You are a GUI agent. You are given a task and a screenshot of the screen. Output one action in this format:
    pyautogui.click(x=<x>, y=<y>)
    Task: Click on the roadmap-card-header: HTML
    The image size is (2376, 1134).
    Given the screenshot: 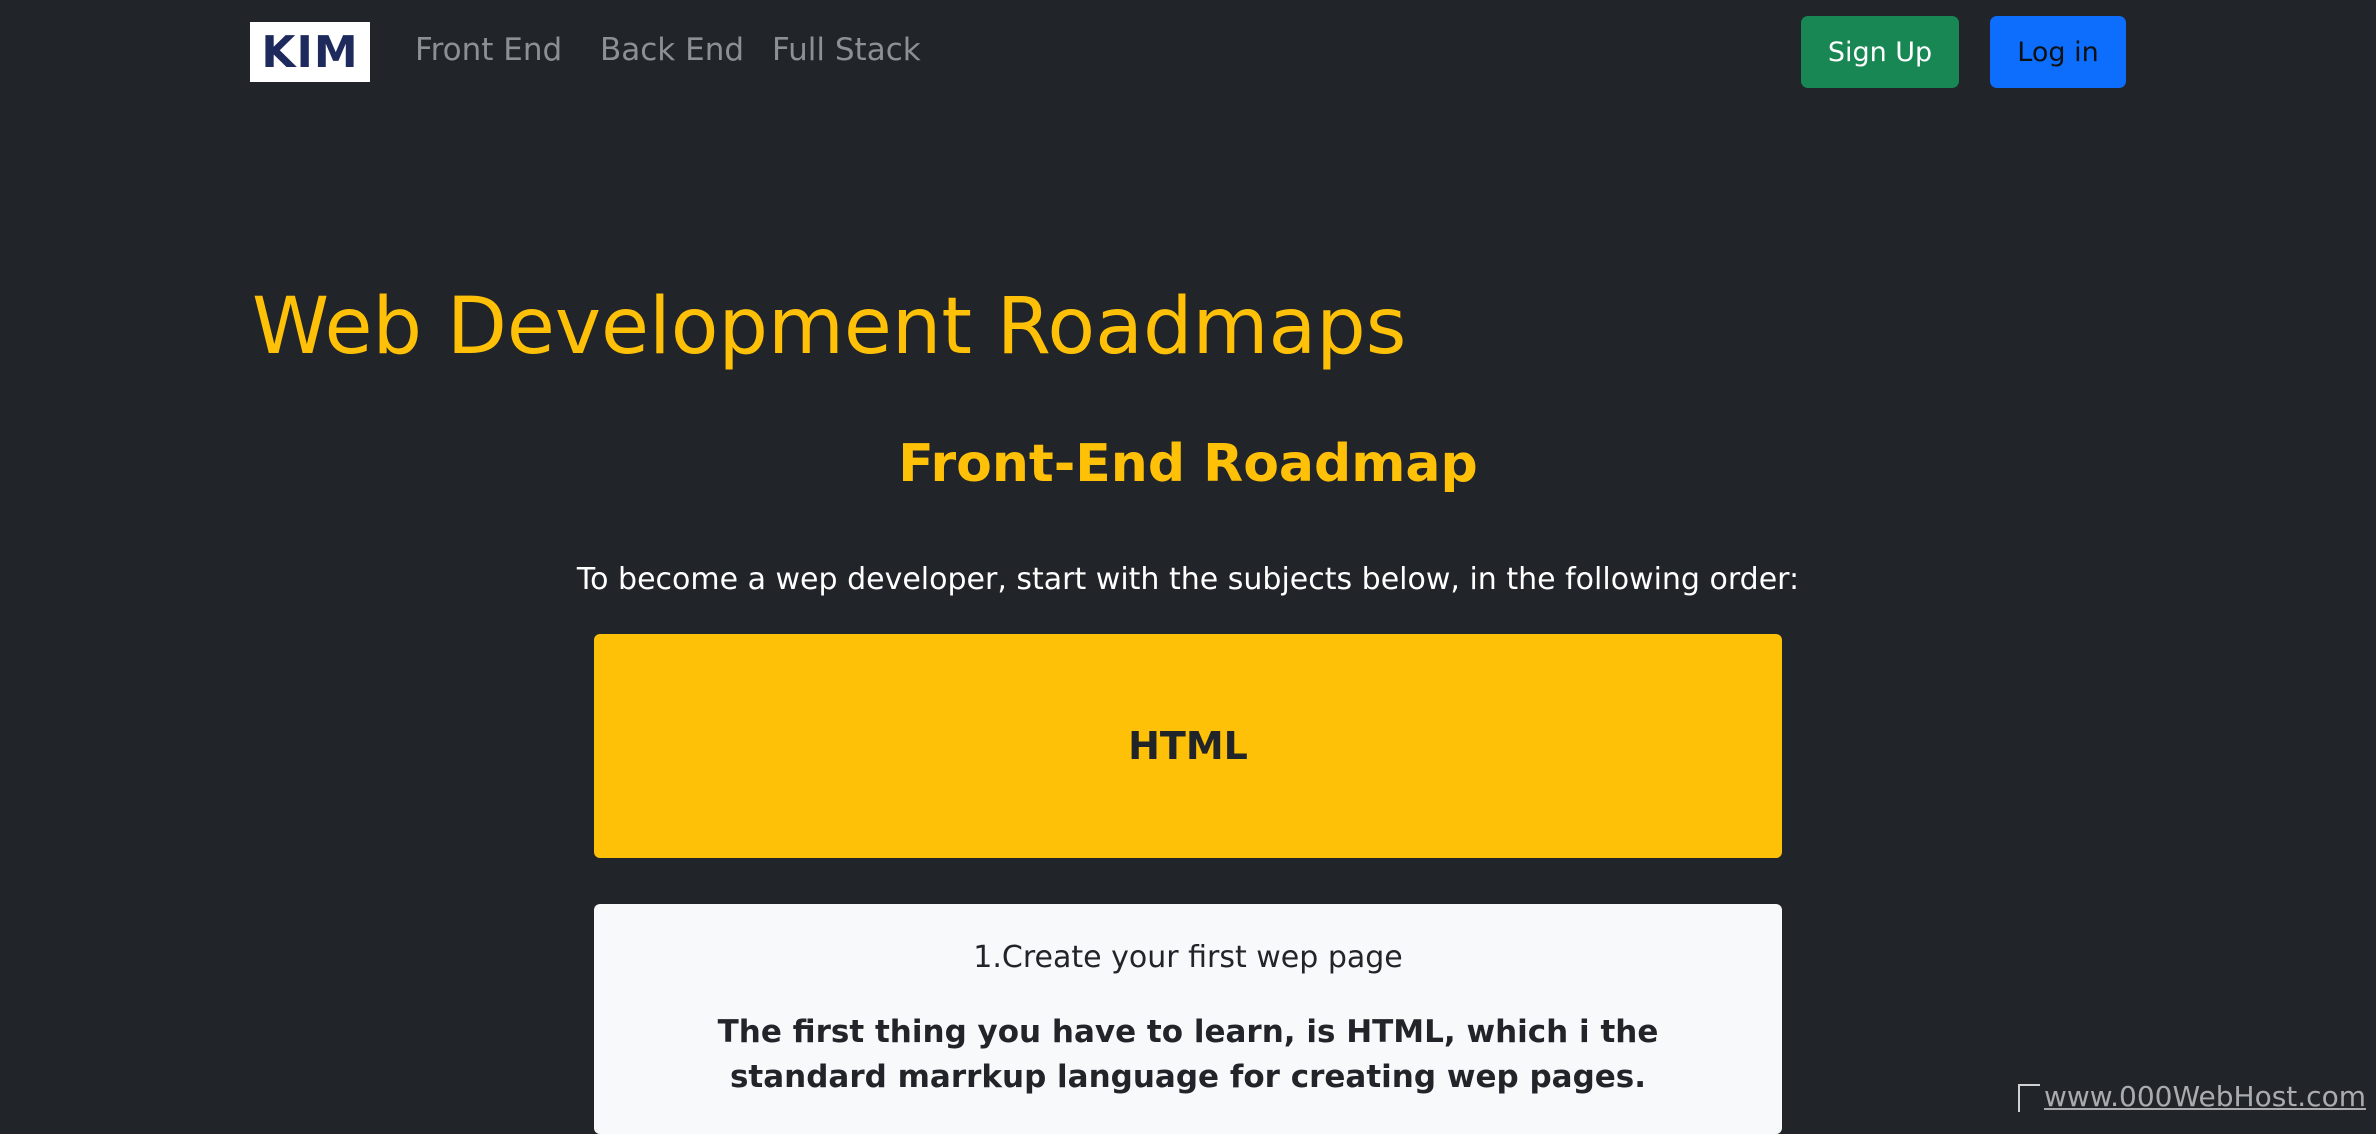 What is the action you would take?
    pyautogui.click(x=1188, y=746)
    